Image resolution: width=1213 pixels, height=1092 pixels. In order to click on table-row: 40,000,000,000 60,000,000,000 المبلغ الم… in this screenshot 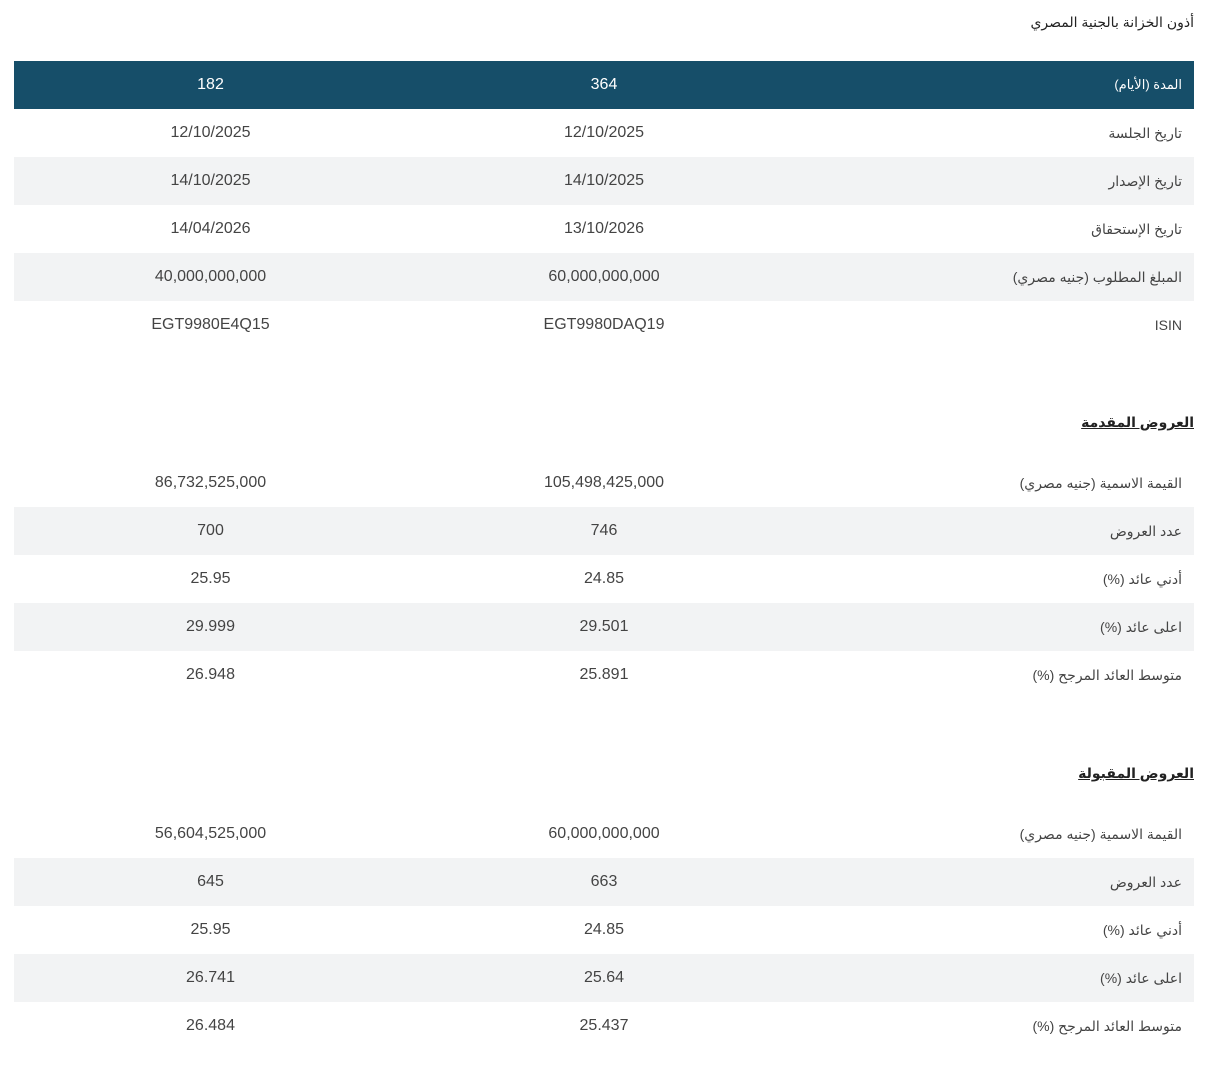, I will do `click(604, 277)`.